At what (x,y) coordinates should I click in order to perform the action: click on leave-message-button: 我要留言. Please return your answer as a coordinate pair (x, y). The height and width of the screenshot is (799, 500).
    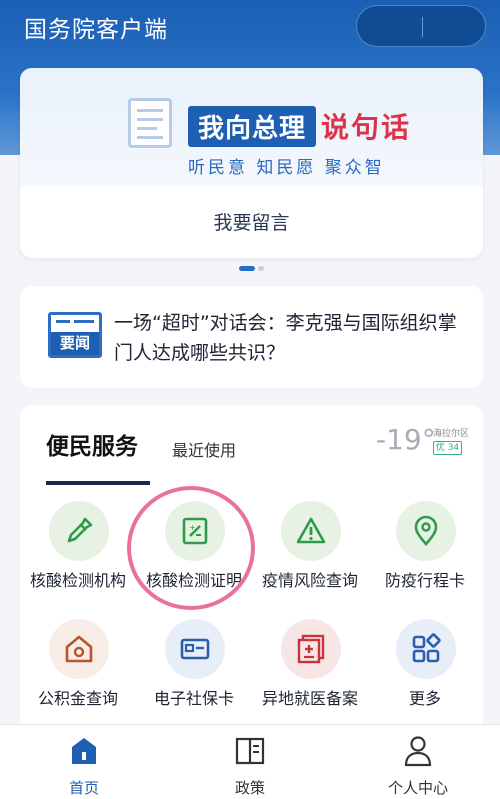
    Looking at the image, I should click on (251, 221).